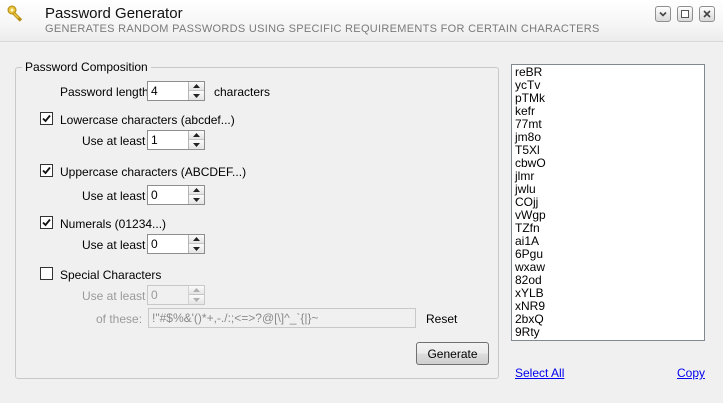  I want to click on numerals-min-down-button, so click(196, 248).